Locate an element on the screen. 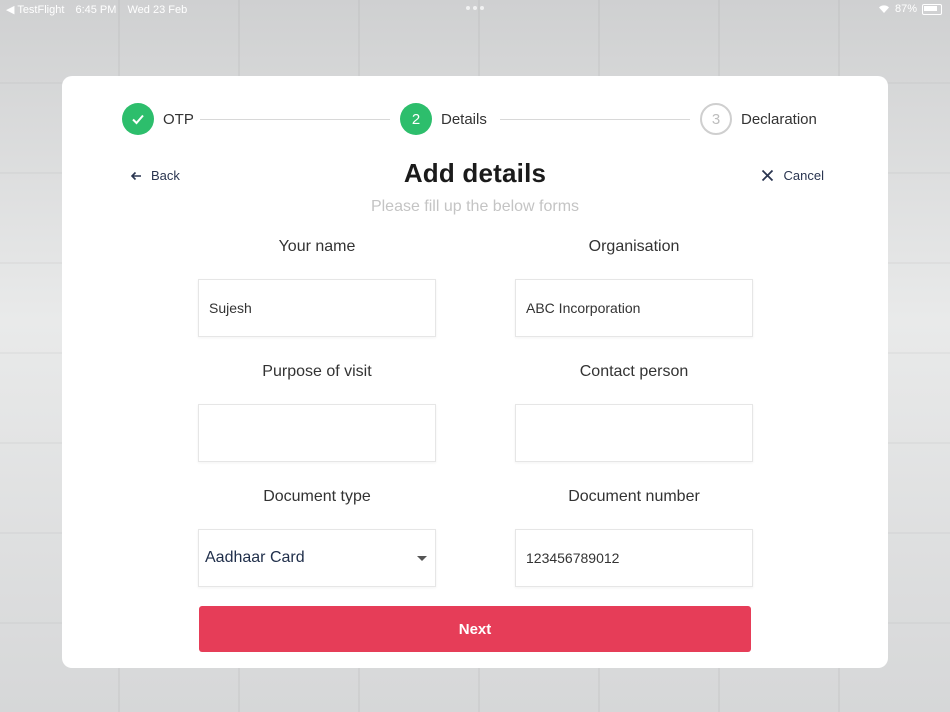 The width and height of the screenshot is (950, 712). step-label: Declaration is located at coordinates (779, 119).